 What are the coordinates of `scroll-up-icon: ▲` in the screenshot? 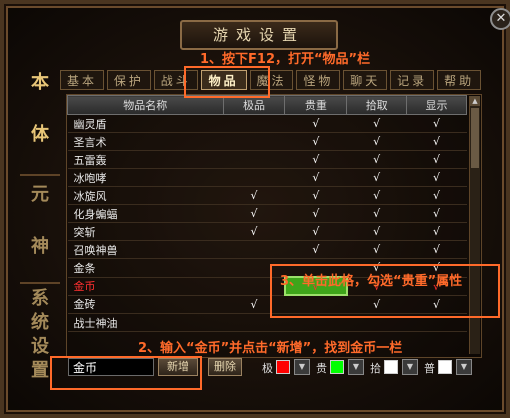 It's located at (475, 101).